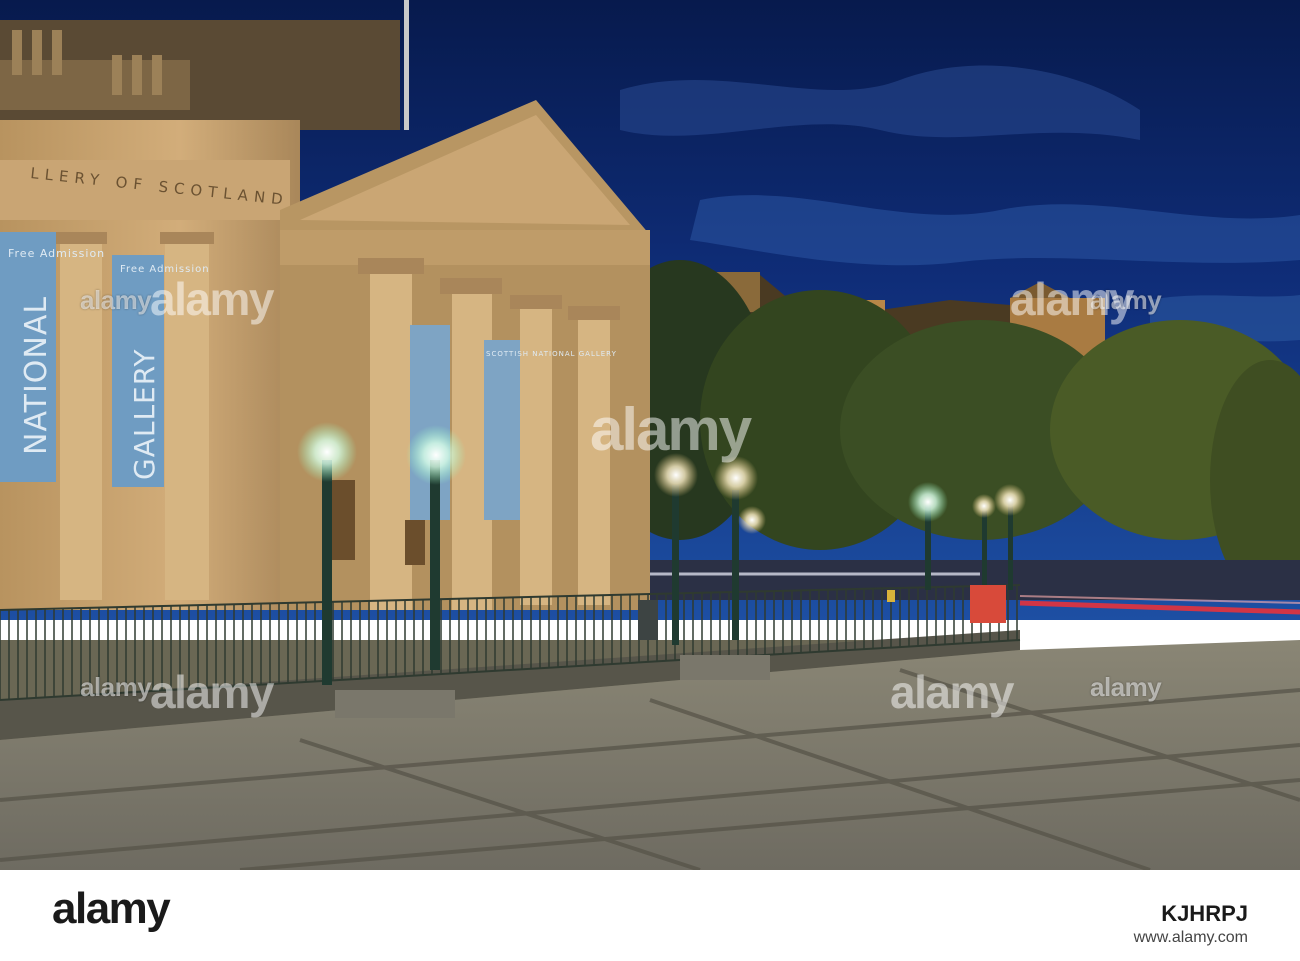 The width and height of the screenshot is (1300, 961). What do you see at coordinates (36, 375) in the screenshot?
I see `banner-left-main-text: NATIONAL` at bounding box center [36, 375].